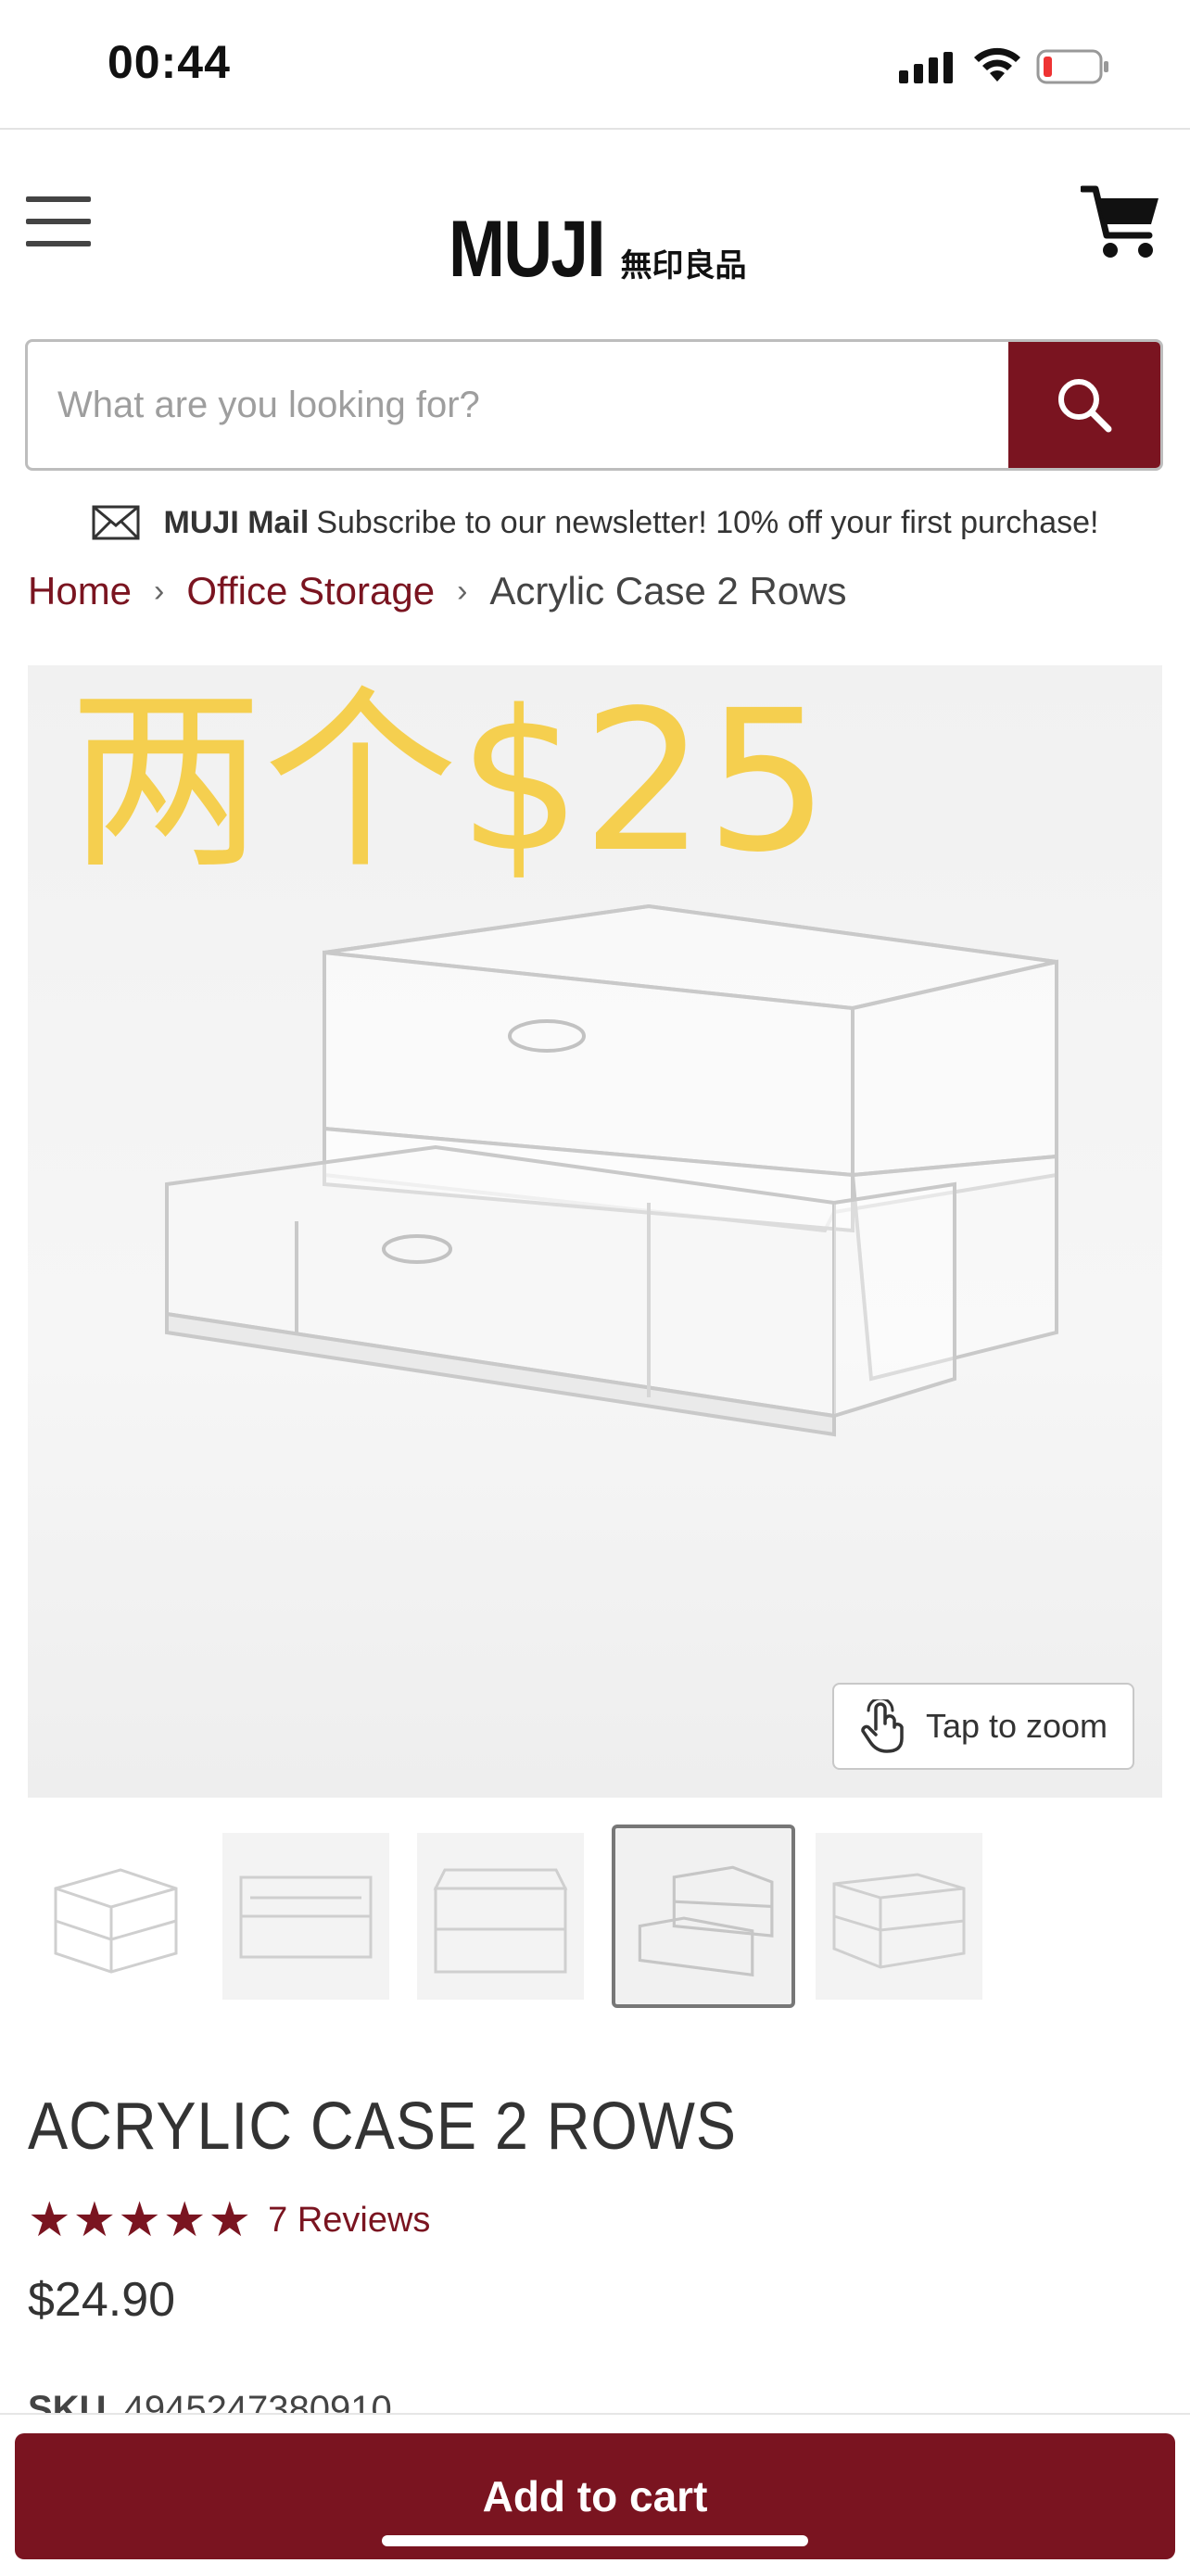  Describe the element at coordinates (521, 405) in the screenshot. I see `search-input` at that location.